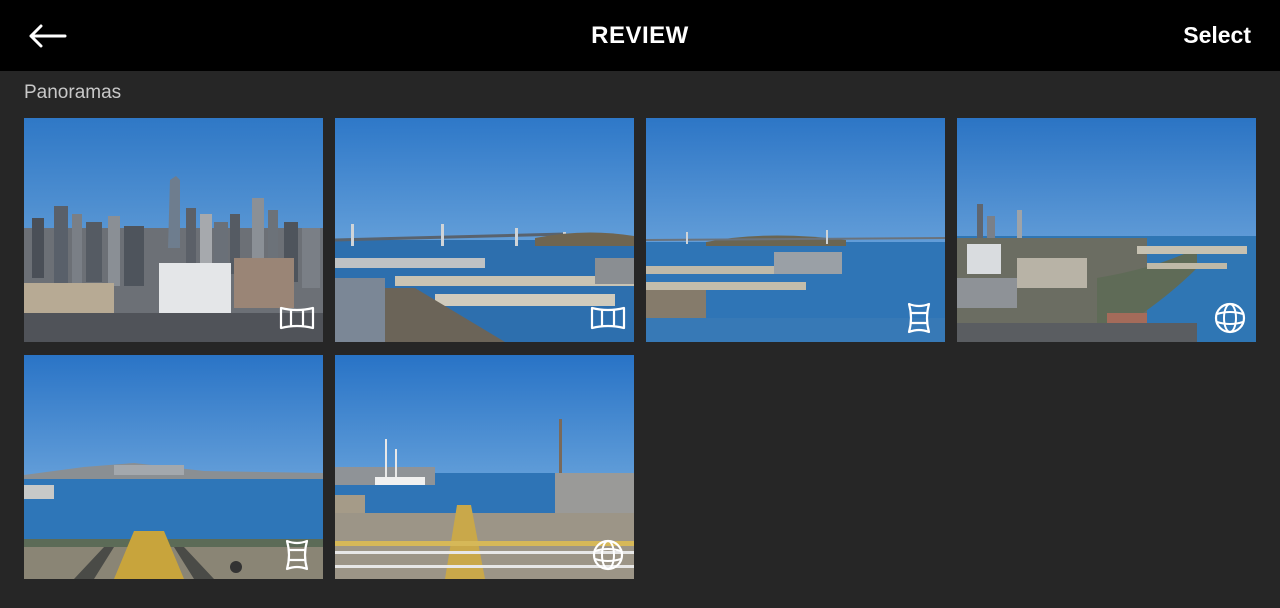  What do you see at coordinates (73, 92) in the screenshot?
I see `section-label: Panoramas` at bounding box center [73, 92].